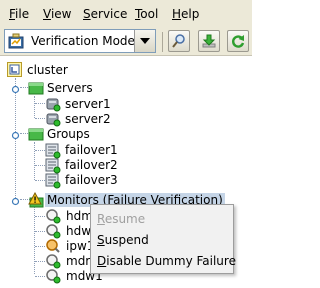 This screenshot has width=320, height=288. Describe the element at coordinates (78, 261) in the screenshot. I see `mdr-label: mdr` at that location.